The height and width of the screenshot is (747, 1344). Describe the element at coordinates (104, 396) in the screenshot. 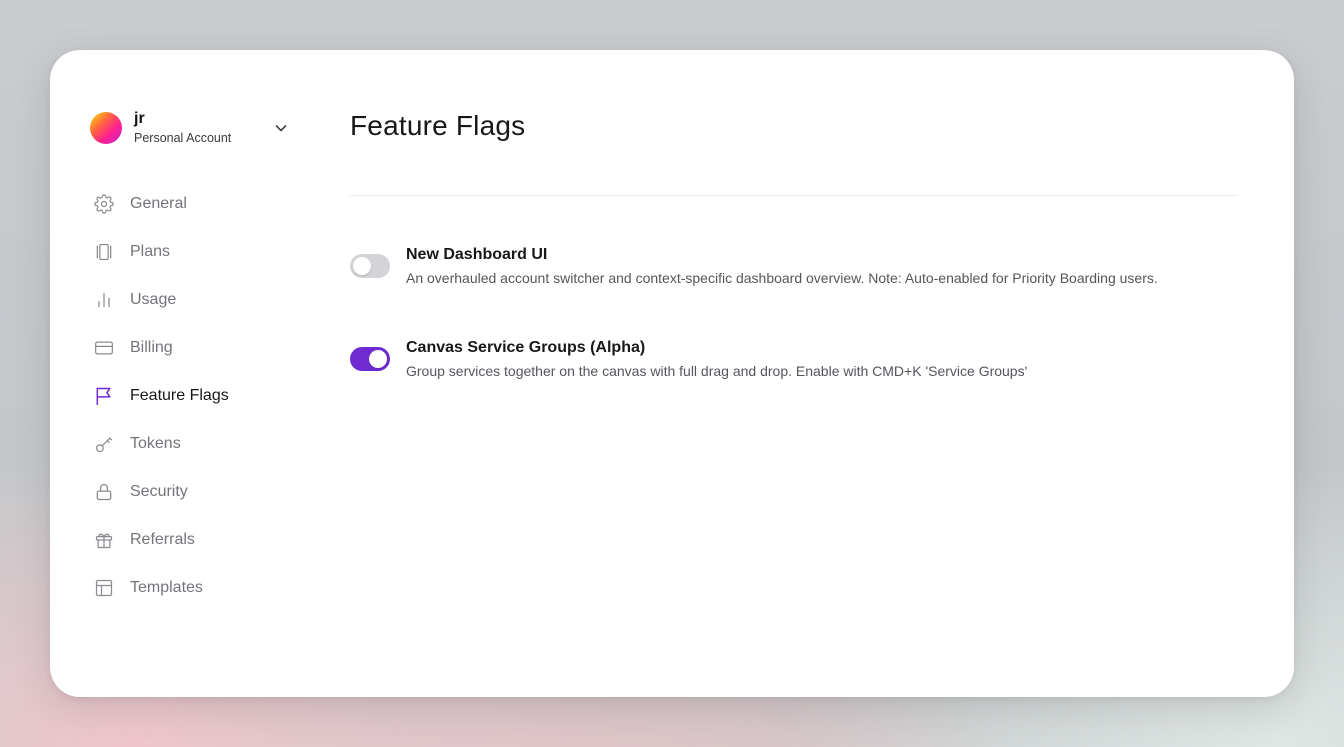

I see `flag-icon` at that location.